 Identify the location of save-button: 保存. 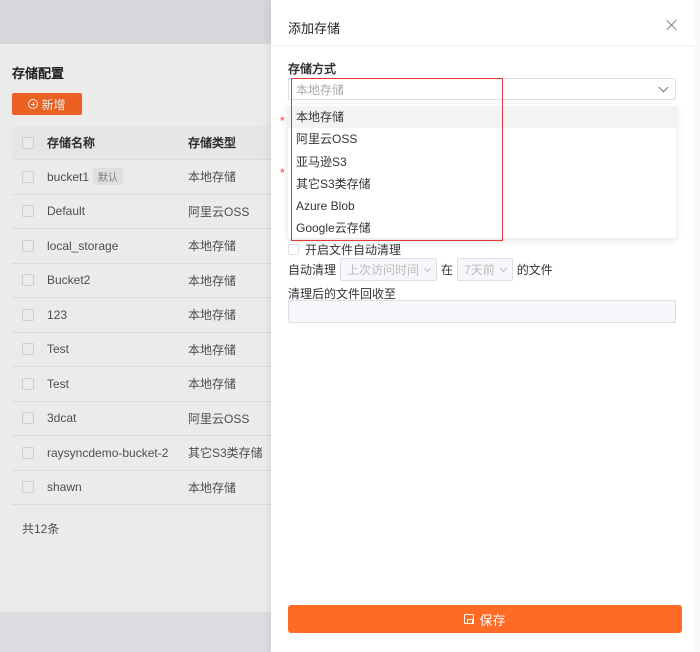
(485, 619).